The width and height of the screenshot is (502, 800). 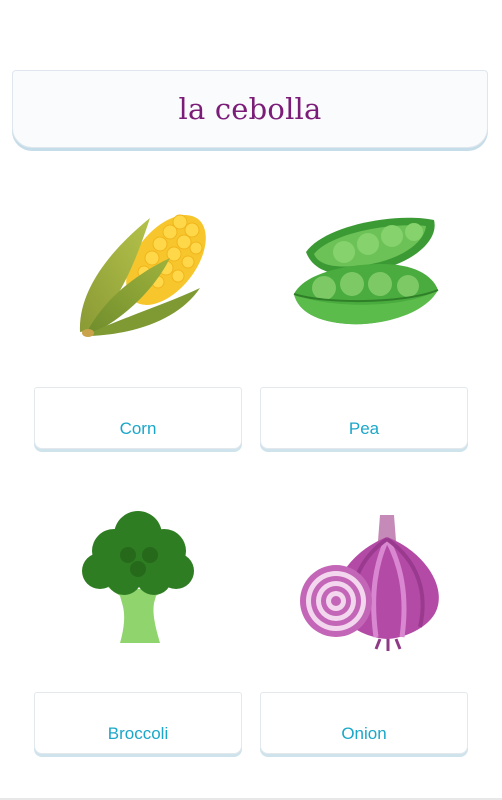 What do you see at coordinates (364, 733) in the screenshot?
I see `option-onion-label: Onion` at bounding box center [364, 733].